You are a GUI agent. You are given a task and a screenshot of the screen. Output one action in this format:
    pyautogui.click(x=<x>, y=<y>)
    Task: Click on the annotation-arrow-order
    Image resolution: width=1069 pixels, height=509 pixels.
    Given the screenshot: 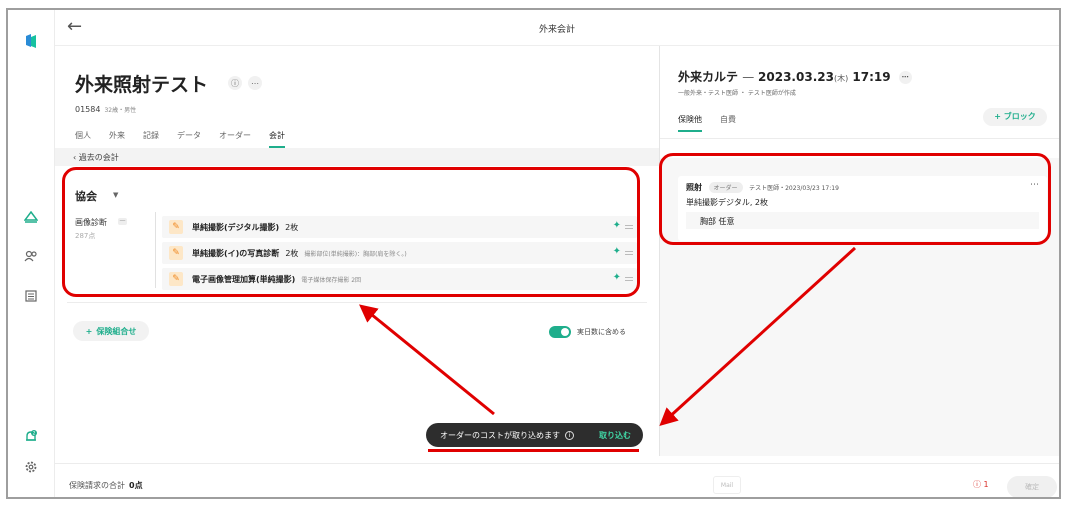 What is the action you would take?
    pyautogui.click(x=758, y=336)
    